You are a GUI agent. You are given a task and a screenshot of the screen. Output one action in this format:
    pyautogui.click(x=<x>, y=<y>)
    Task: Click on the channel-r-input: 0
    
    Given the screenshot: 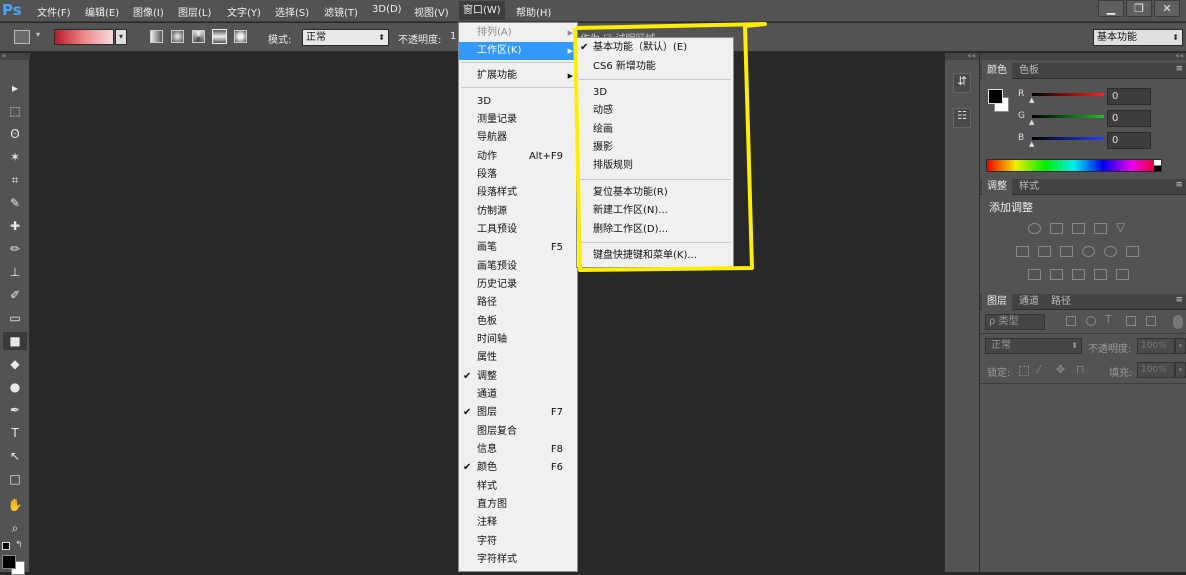 What is the action you would take?
    pyautogui.click(x=1129, y=96)
    